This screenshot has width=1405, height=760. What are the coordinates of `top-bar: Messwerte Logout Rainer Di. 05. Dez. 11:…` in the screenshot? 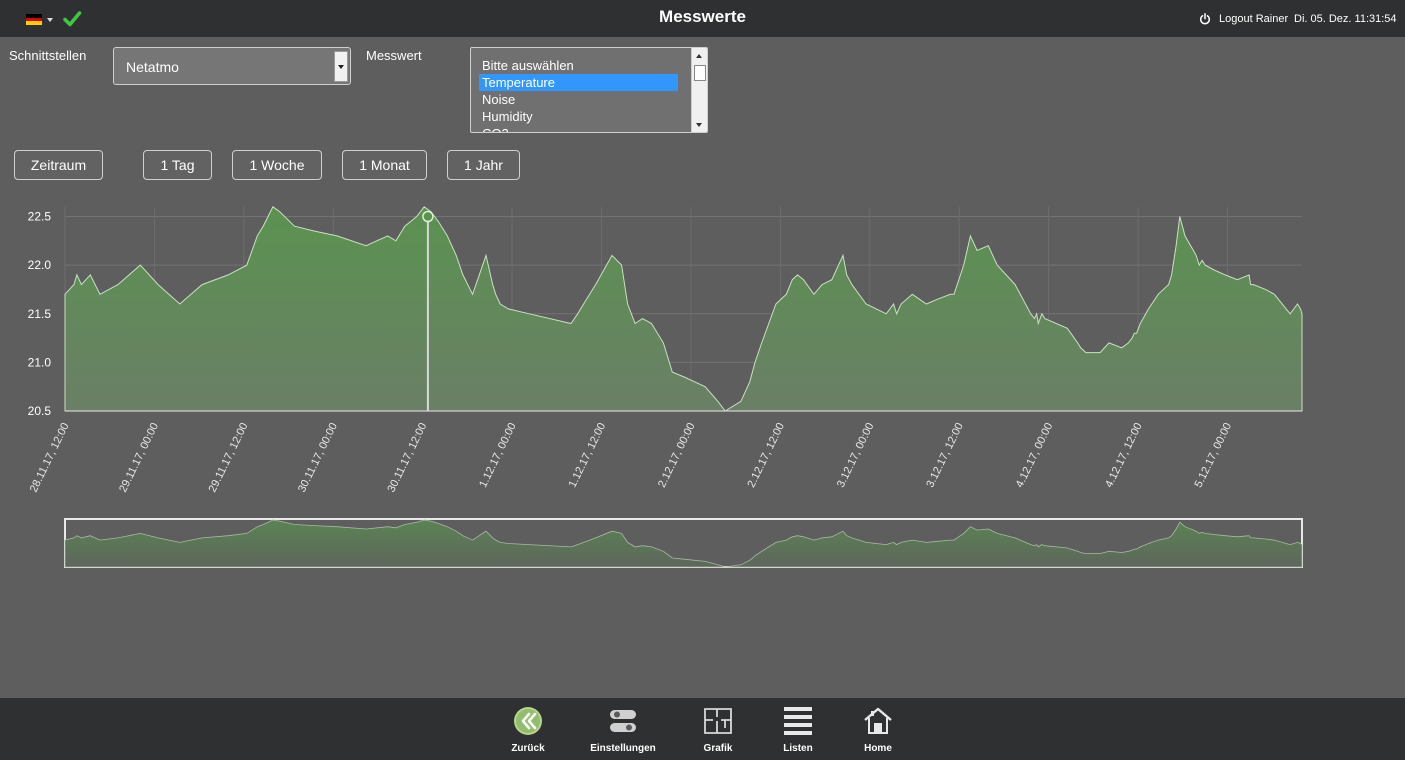 It's located at (702, 18).